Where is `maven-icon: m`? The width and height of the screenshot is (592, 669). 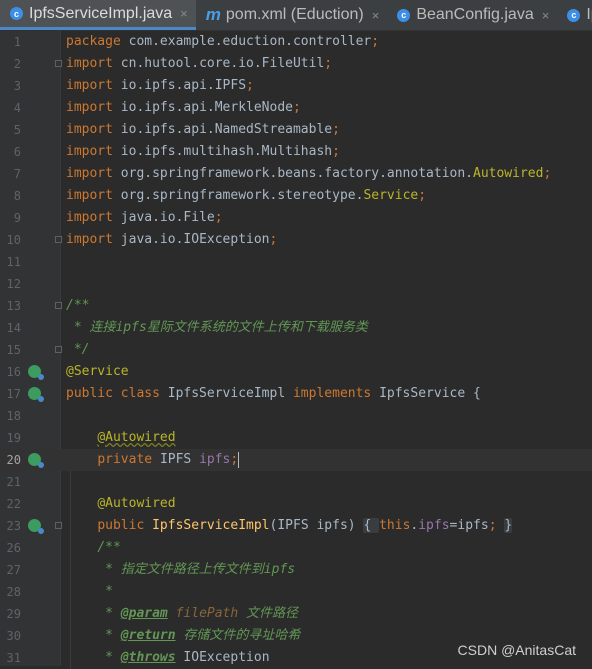
maven-icon: m is located at coordinates (213, 15).